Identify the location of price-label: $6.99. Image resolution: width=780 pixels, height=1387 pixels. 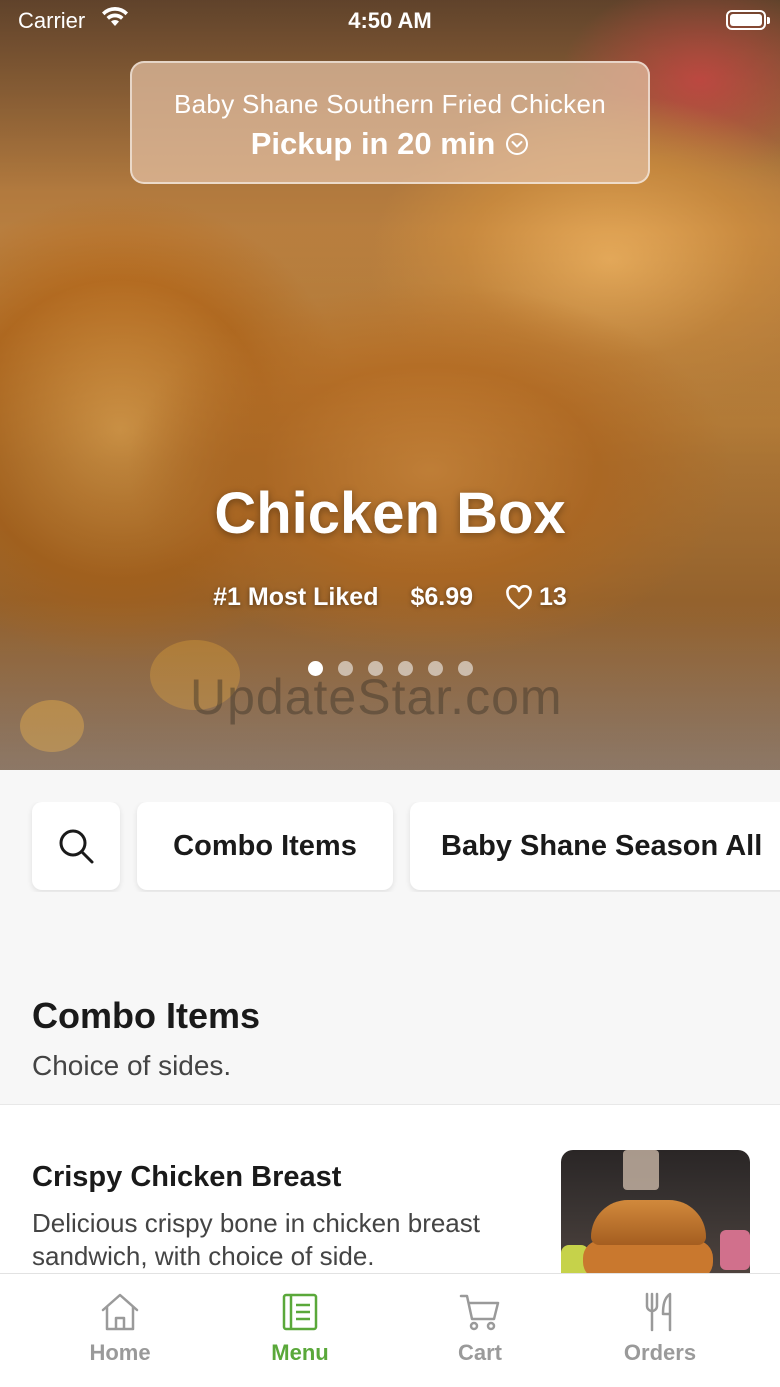
(442, 597).